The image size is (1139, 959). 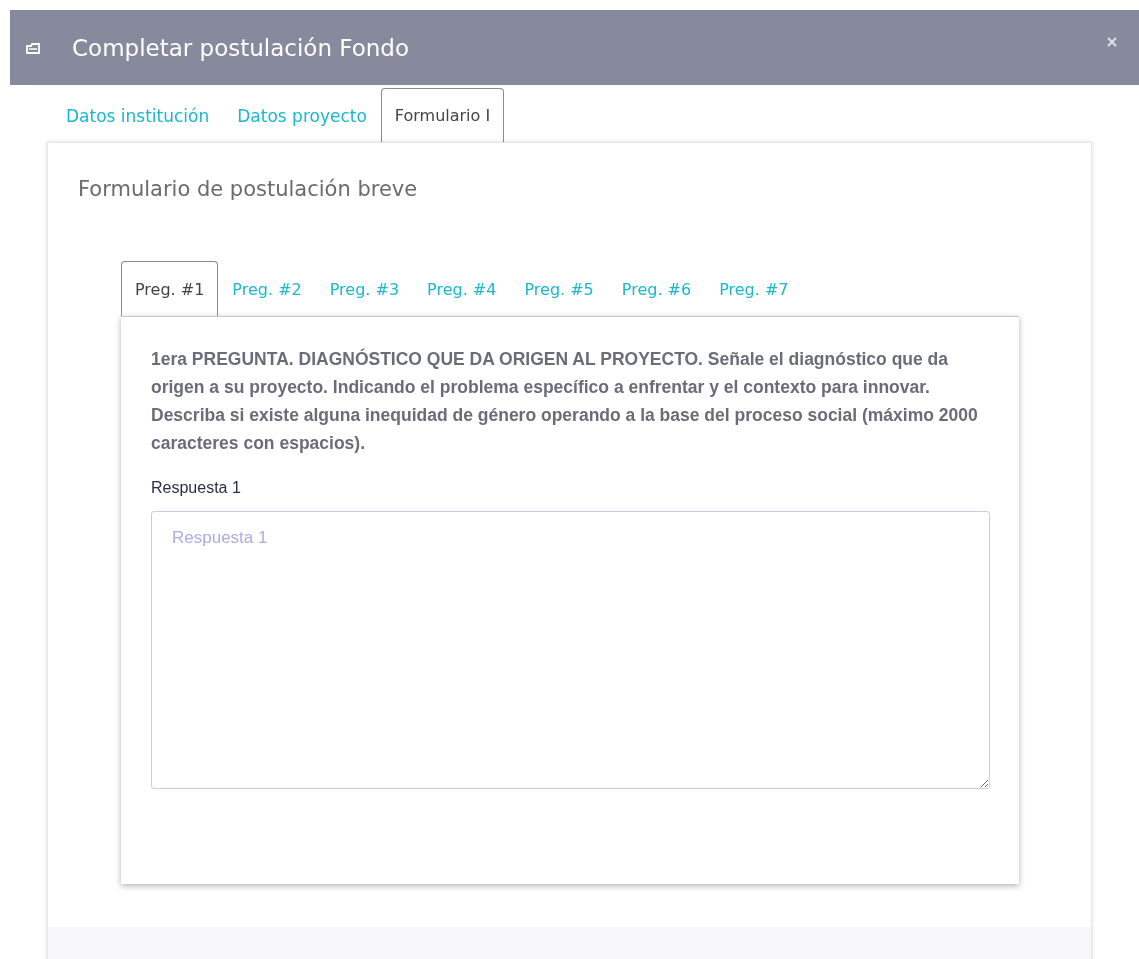 I want to click on tab: Datos proyecto, so click(x=302, y=115).